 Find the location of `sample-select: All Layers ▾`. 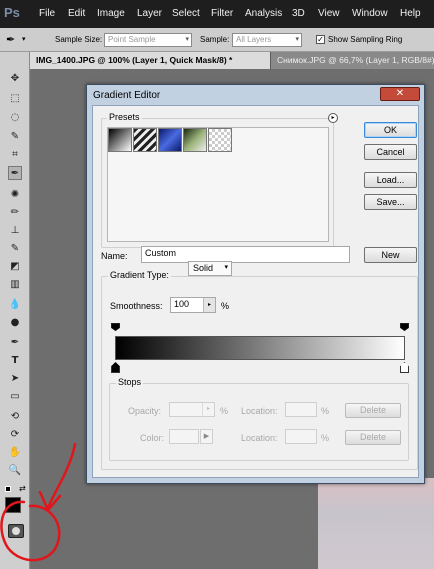

sample-select: All Layers ▾ is located at coordinates (267, 40).